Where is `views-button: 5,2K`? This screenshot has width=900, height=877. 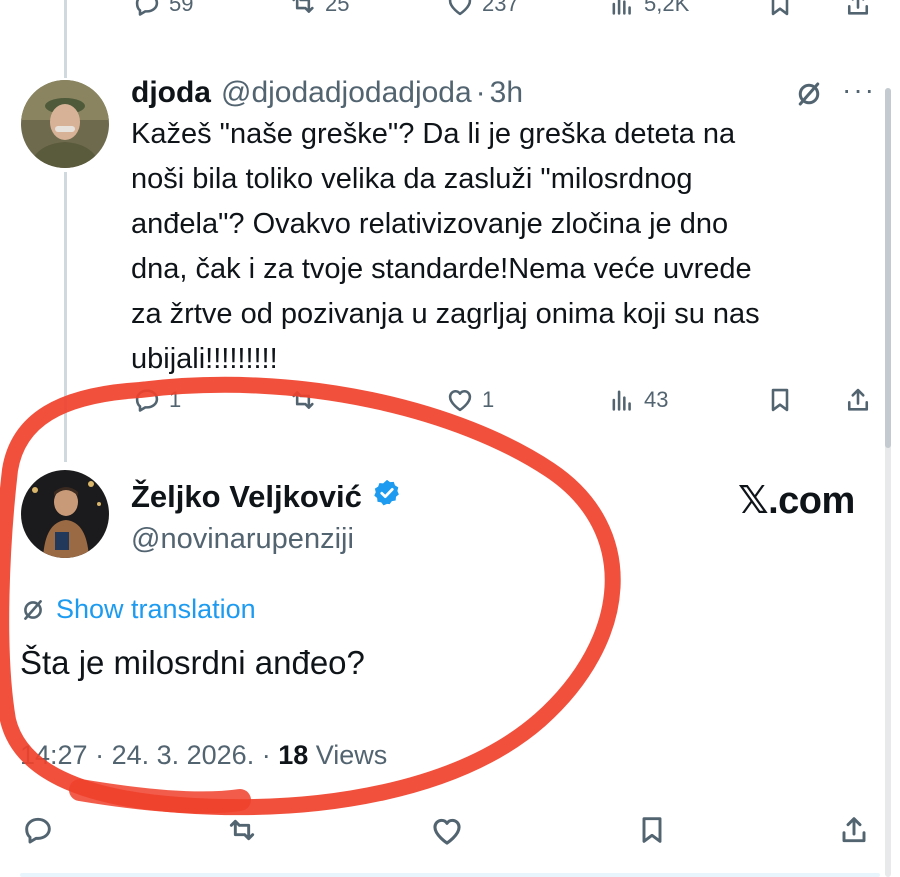
views-button: 5,2K is located at coordinates (648, 9).